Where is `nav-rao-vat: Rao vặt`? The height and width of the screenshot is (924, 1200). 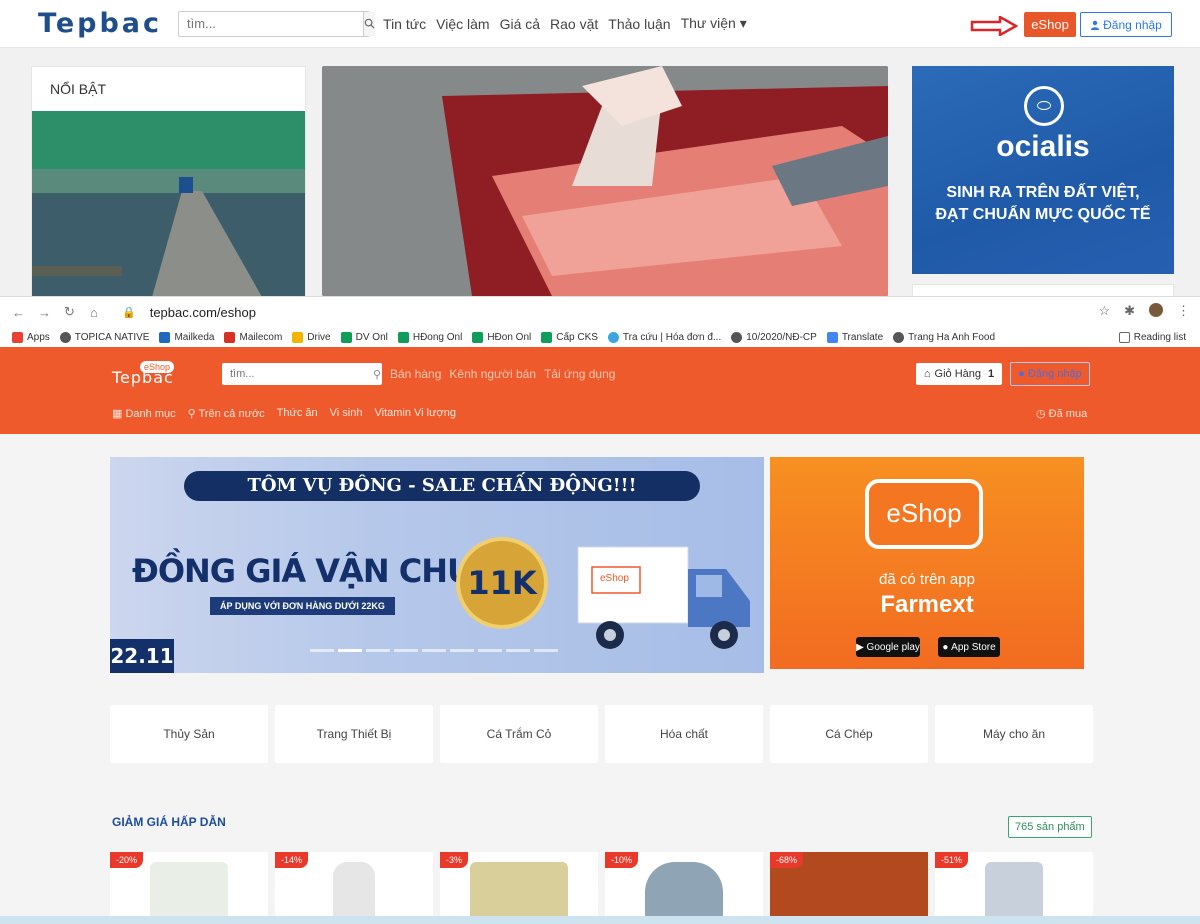
nav-rao-vat: Rao vặt is located at coordinates (574, 24).